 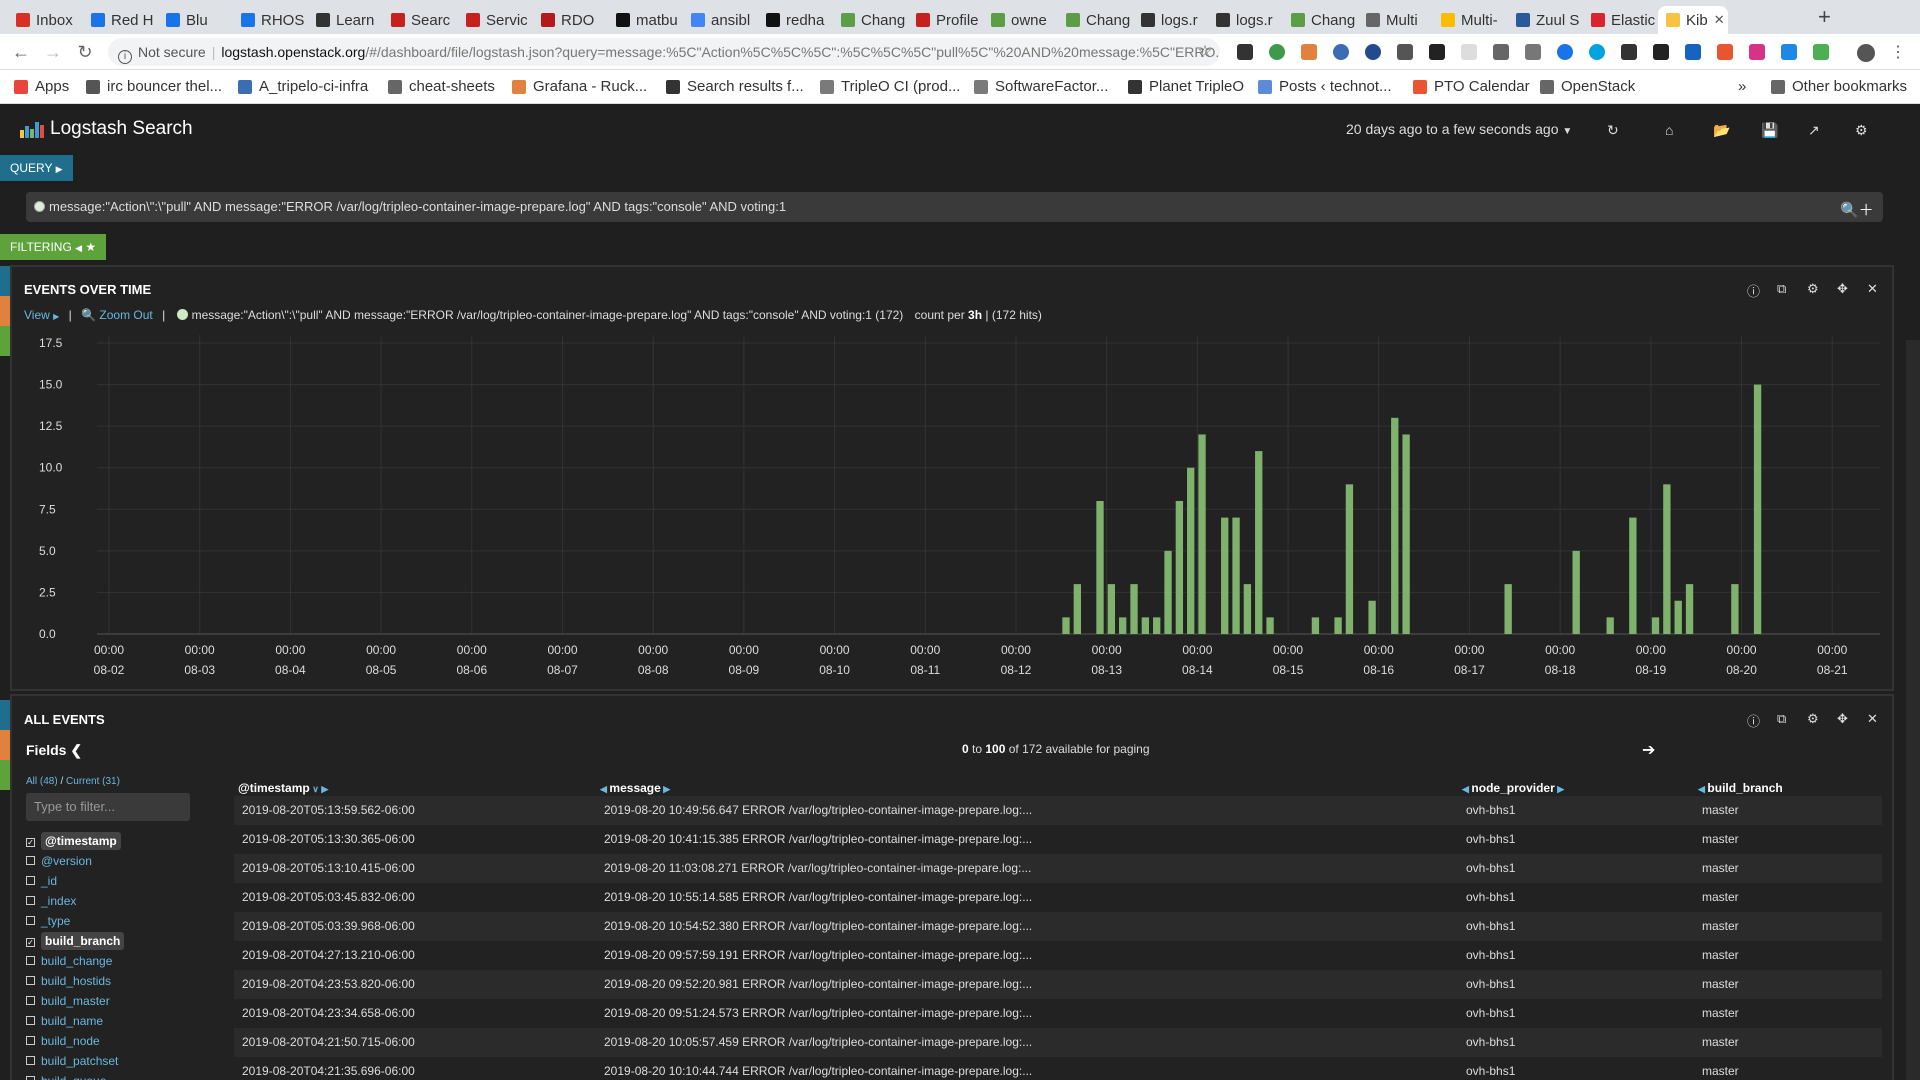 What do you see at coordinates (1469, 20) in the screenshot?
I see `browser-tab: Multi-` at bounding box center [1469, 20].